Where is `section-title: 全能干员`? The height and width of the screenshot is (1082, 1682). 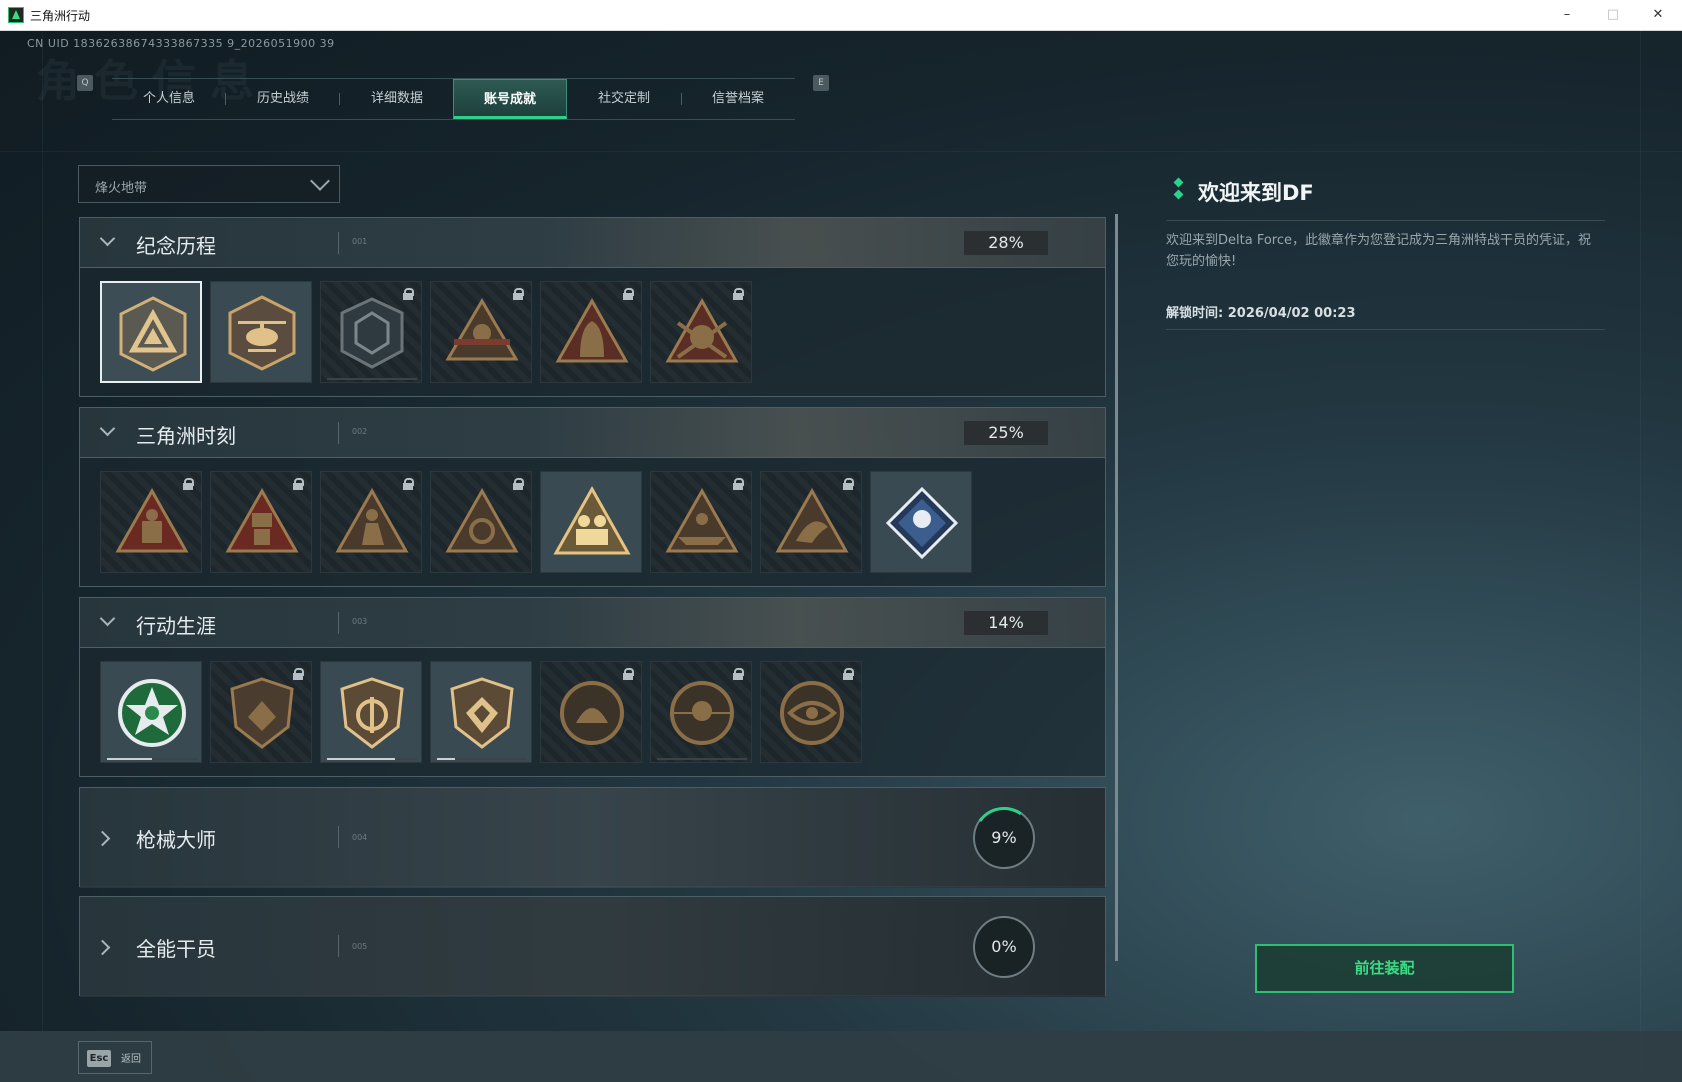
section-title: 全能干员 is located at coordinates (176, 949).